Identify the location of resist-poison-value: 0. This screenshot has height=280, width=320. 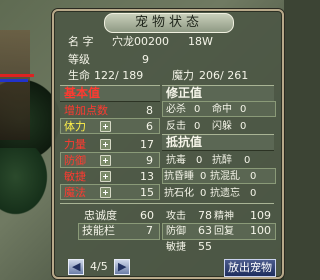
(199, 160).